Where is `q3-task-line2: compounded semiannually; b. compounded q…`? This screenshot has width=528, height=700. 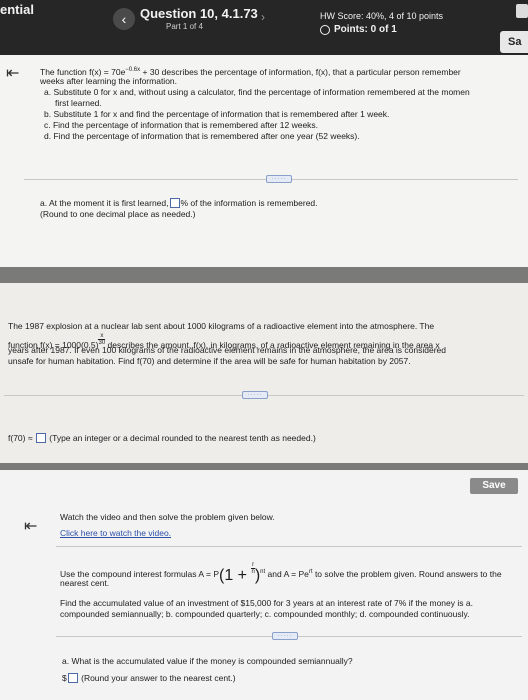 q3-task-line2: compounded semiannually; b. compounded q… is located at coordinates (265, 614).